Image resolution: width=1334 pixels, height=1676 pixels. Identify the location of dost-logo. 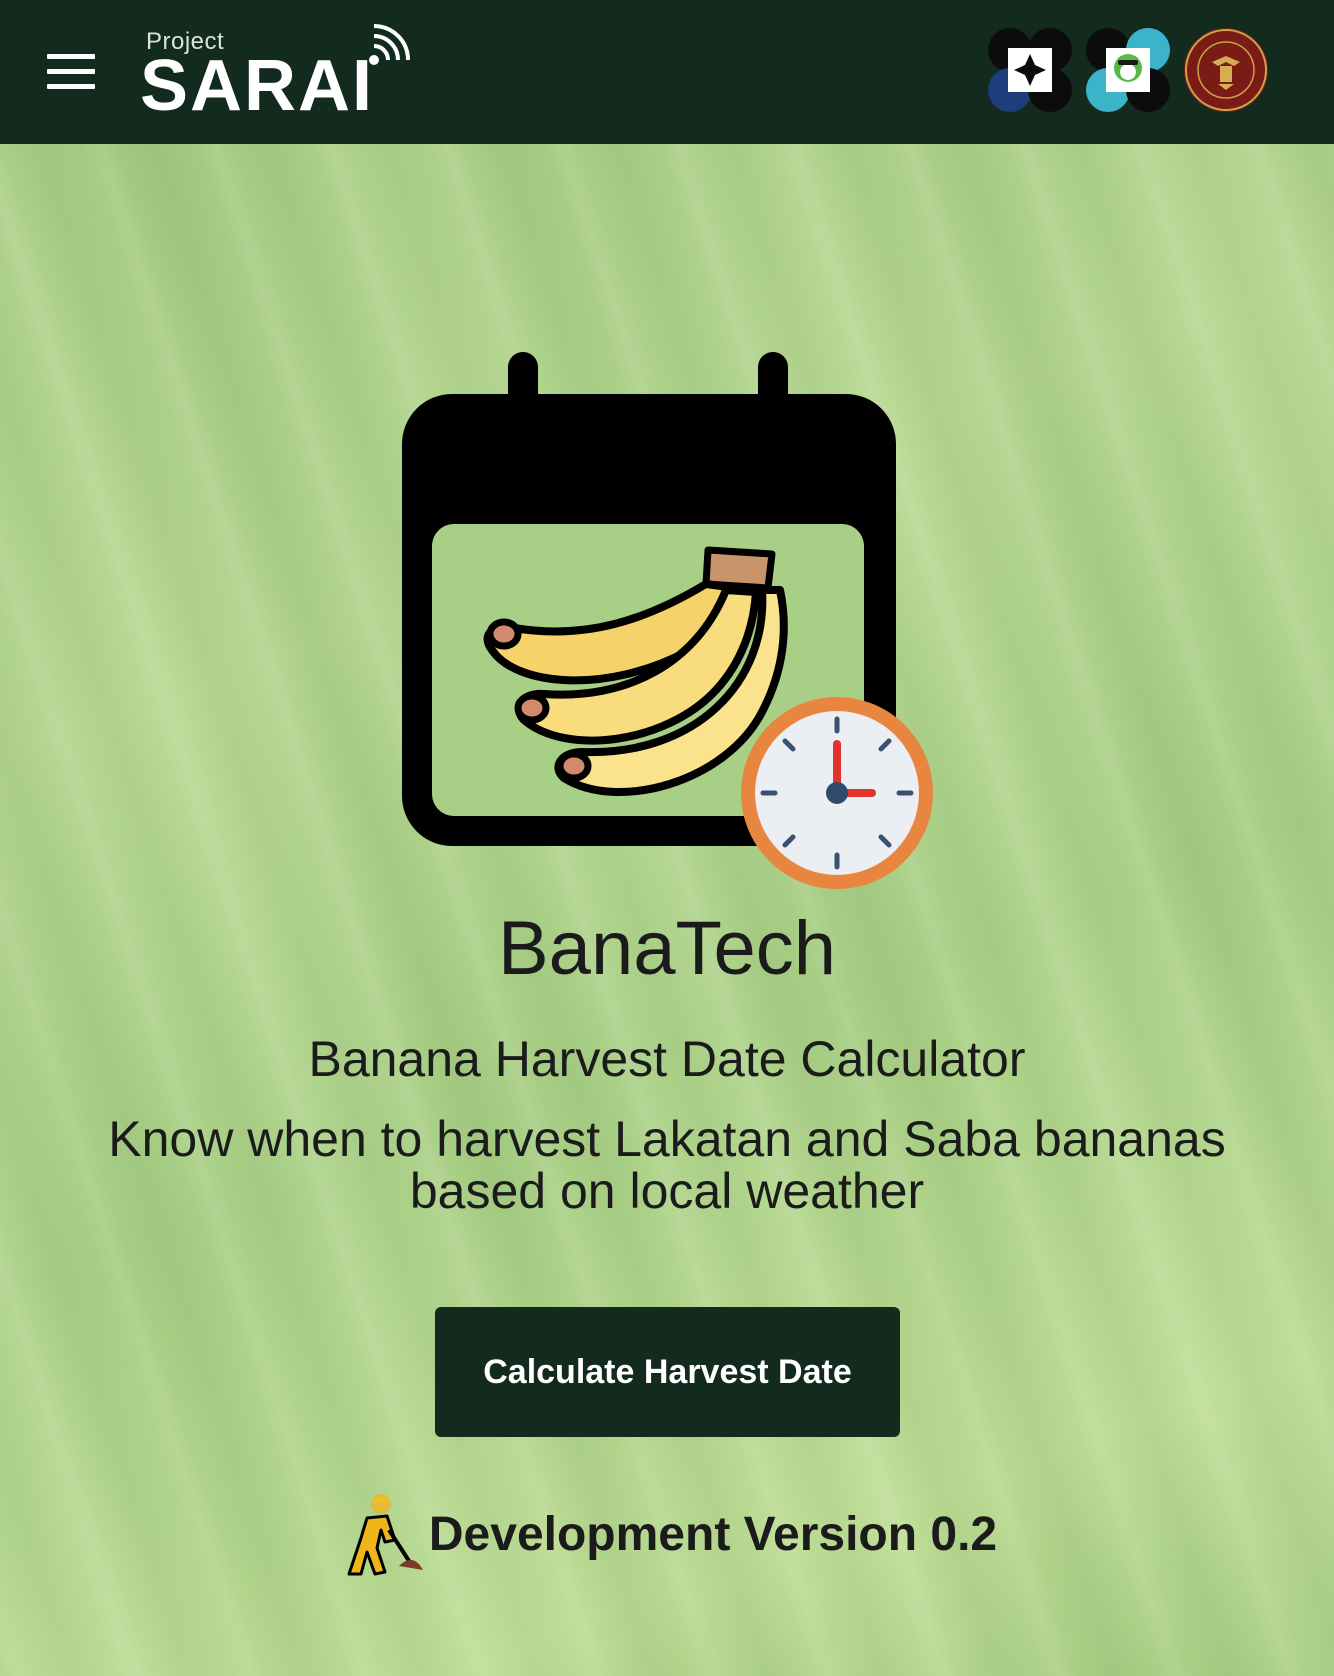
(1030, 70).